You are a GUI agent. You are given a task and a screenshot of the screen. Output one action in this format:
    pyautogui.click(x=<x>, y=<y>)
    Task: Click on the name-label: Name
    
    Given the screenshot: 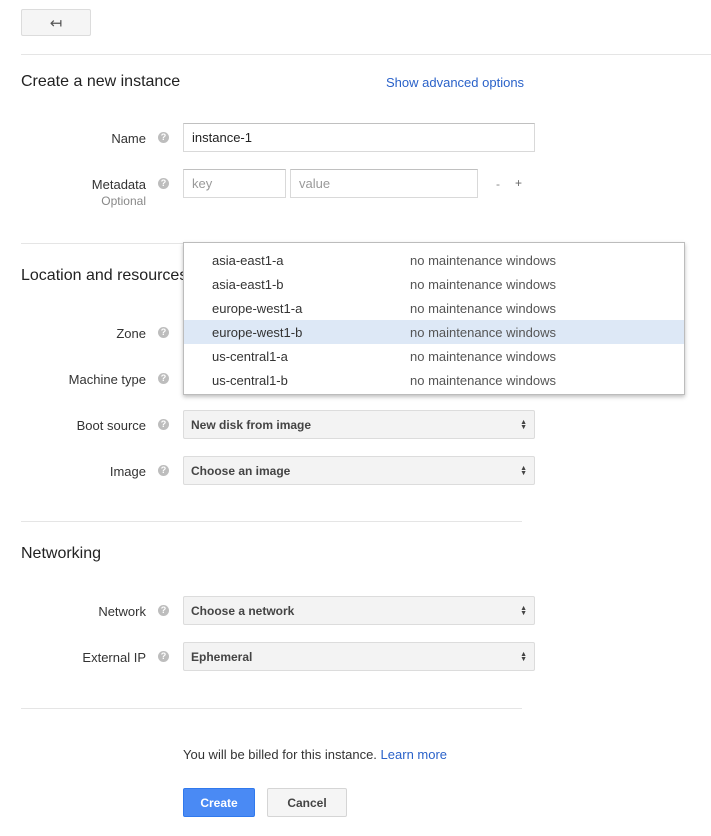 What is the action you would take?
    pyautogui.click(x=128, y=138)
    